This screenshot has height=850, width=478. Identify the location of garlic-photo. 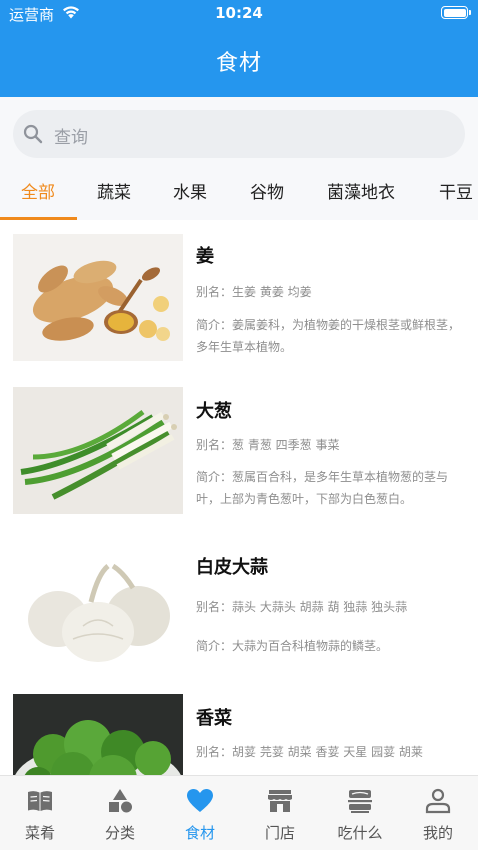
(98, 607).